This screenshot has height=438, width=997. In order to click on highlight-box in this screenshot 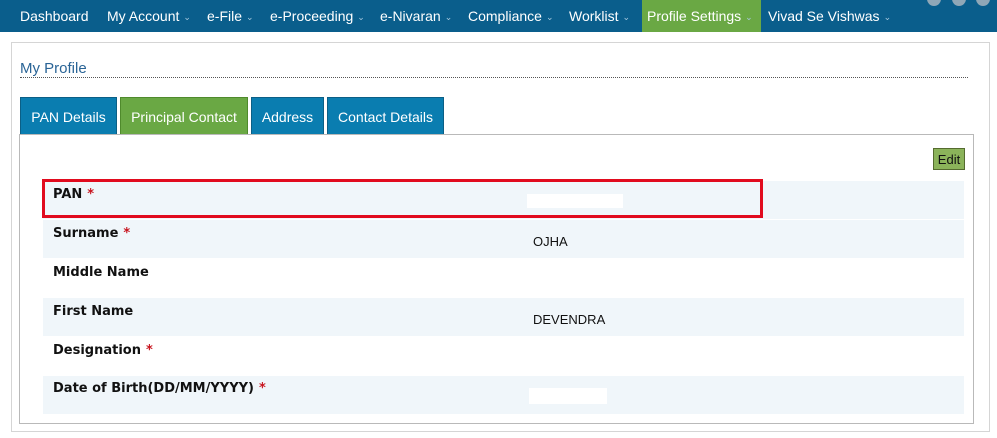, I will do `click(402, 198)`.